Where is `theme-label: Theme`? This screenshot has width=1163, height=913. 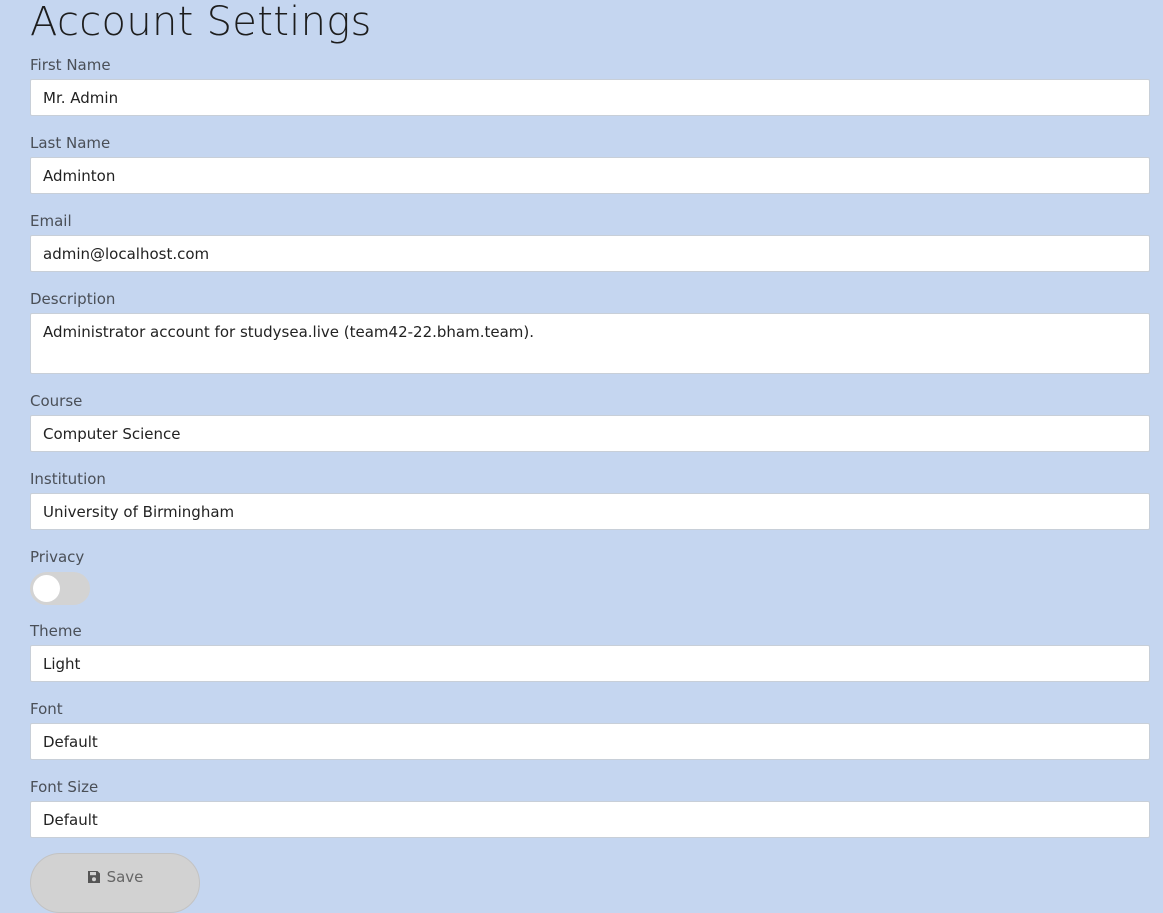
theme-label: Theme is located at coordinates (56, 631).